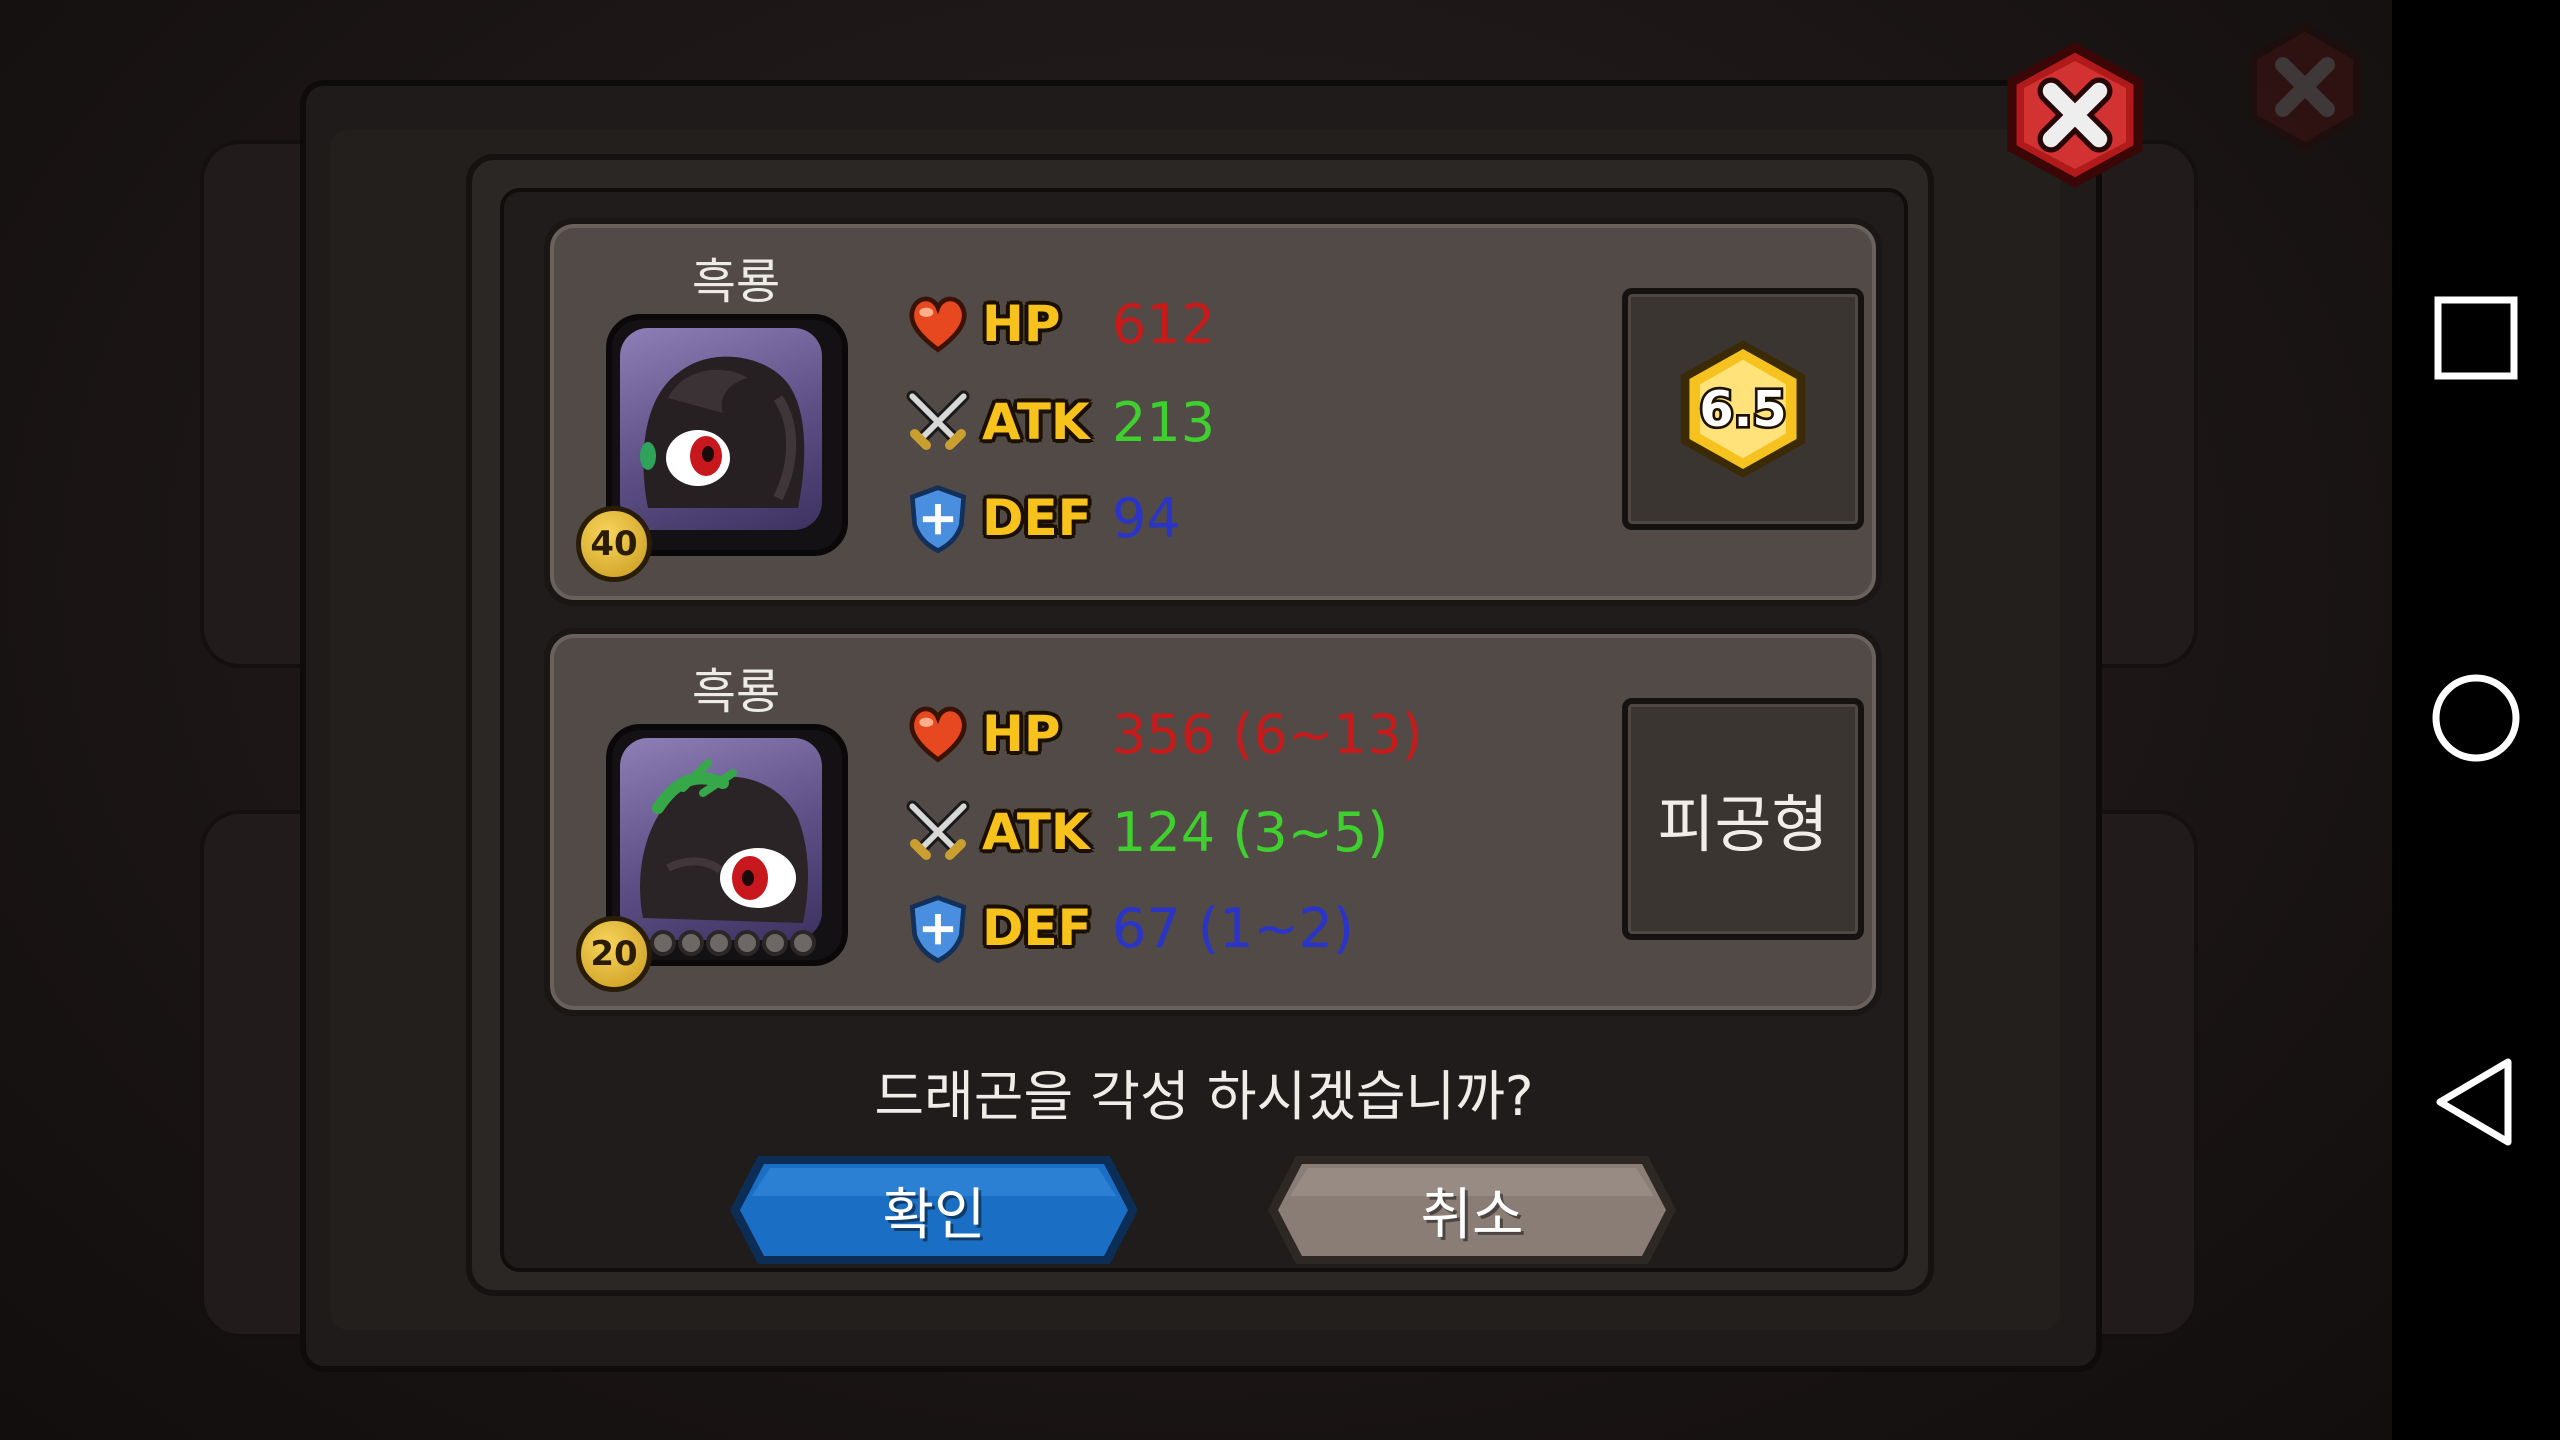  I want to click on attack-type-box: 피공형, so click(1743, 819).